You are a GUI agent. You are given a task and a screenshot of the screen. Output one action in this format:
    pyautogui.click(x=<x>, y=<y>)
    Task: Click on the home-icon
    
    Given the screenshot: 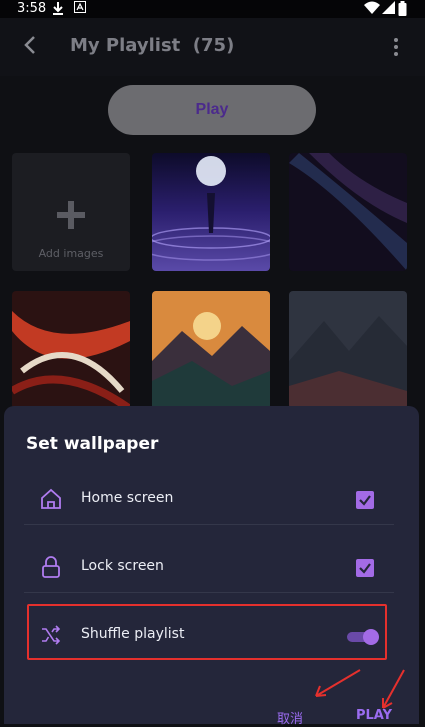 What is the action you would take?
    pyautogui.click(x=51, y=498)
    